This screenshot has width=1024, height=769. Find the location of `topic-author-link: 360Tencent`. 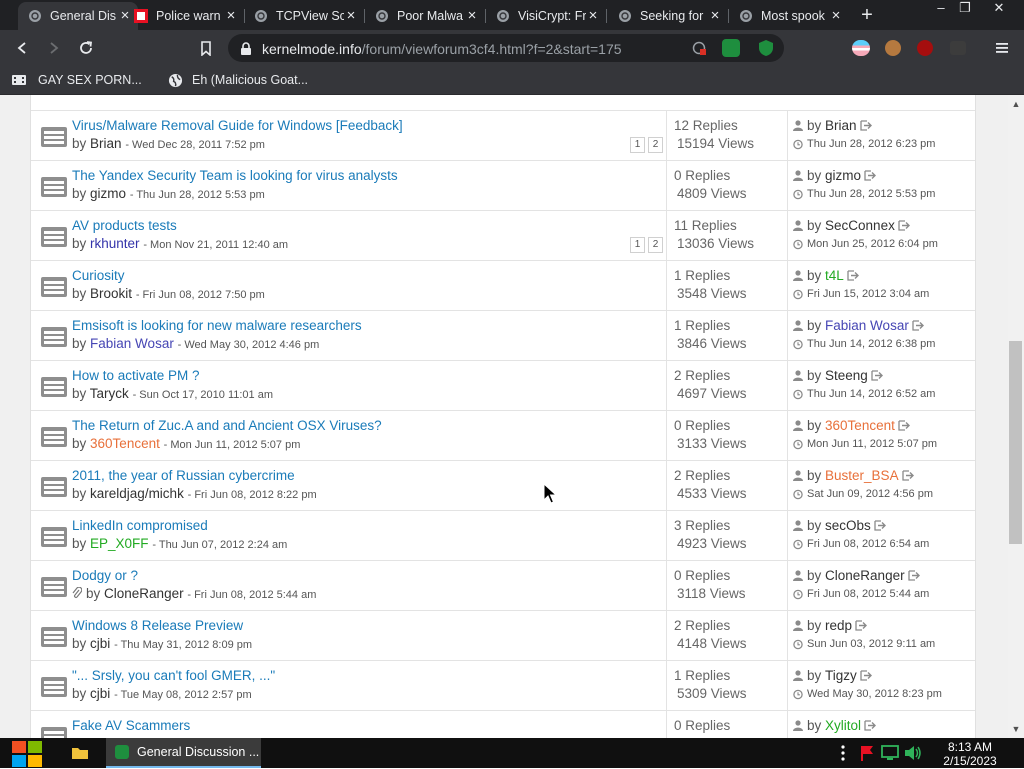

topic-author-link: 360Tencent is located at coordinates (125, 443).